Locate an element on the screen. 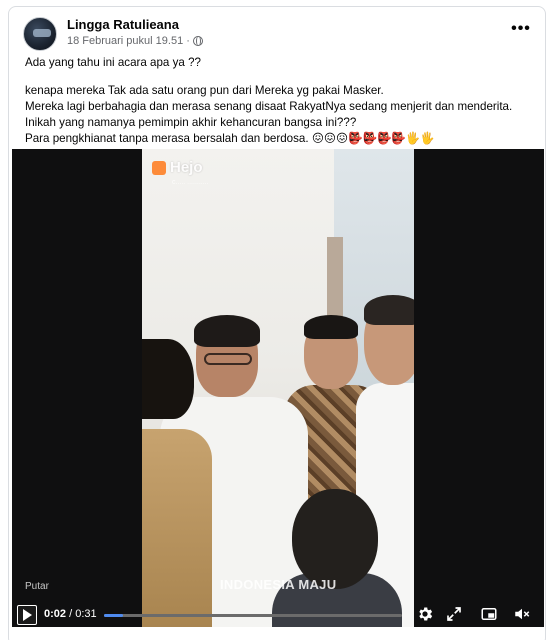 The width and height of the screenshot is (554, 640). avatar is located at coordinates (40, 34).